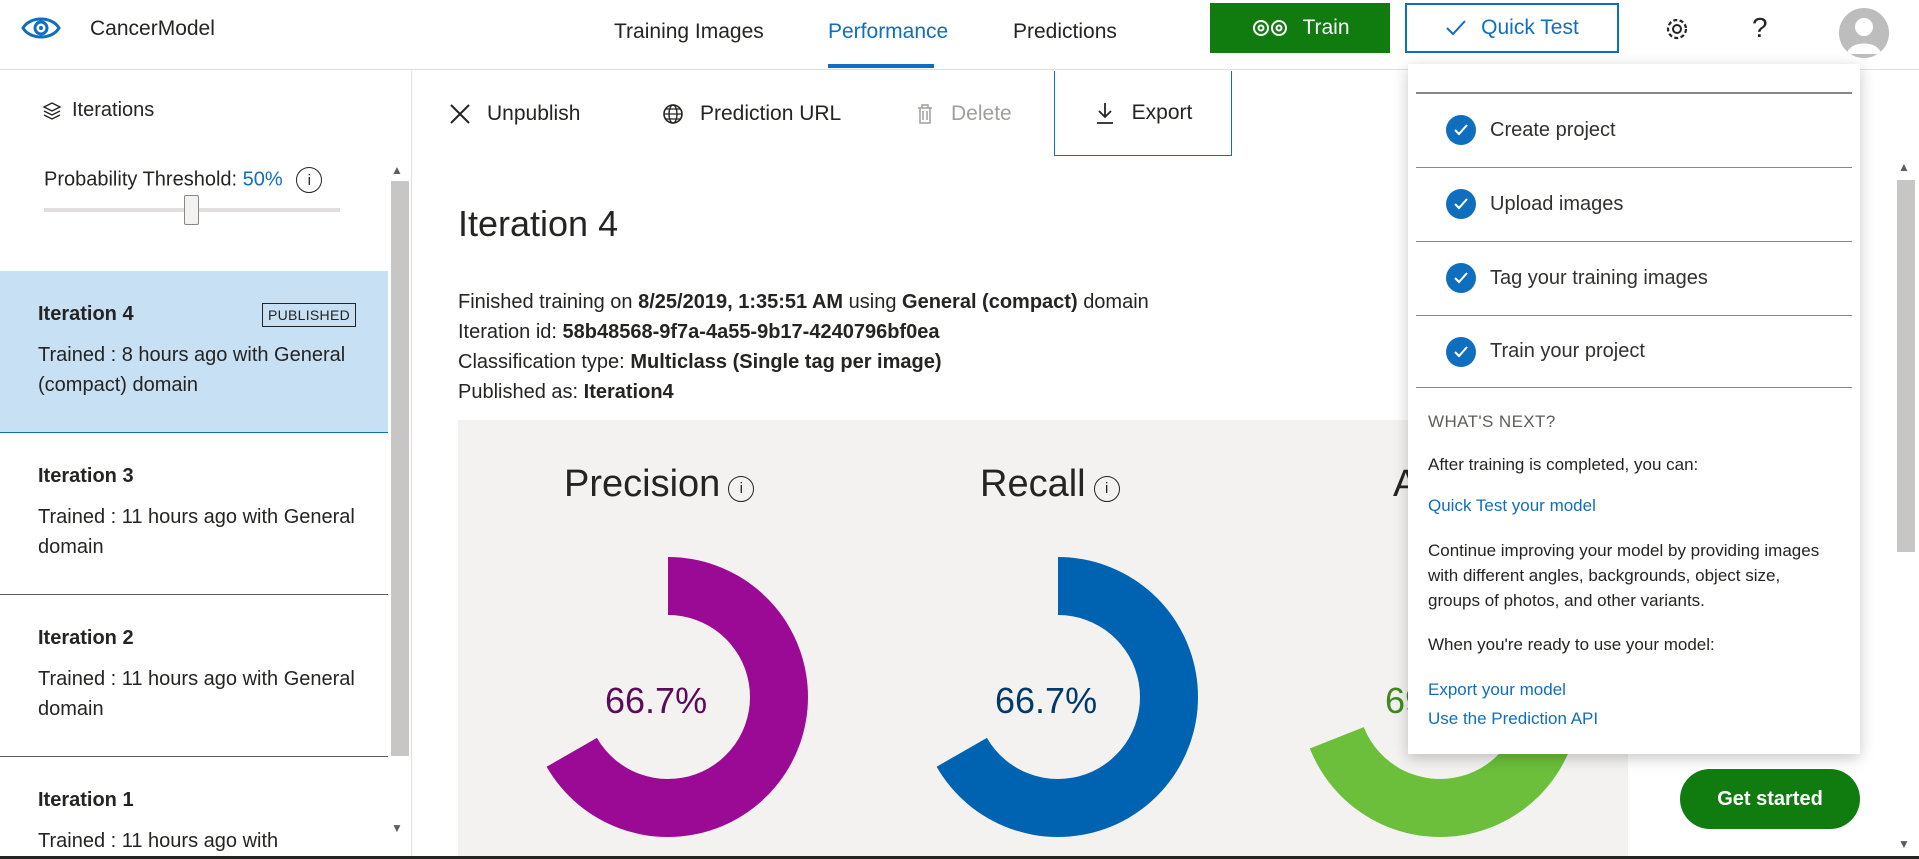 Image resolution: width=1919 pixels, height=859 pixels. I want to click on prediction-api-link: Use the Prediction API, so click(1513, 719).